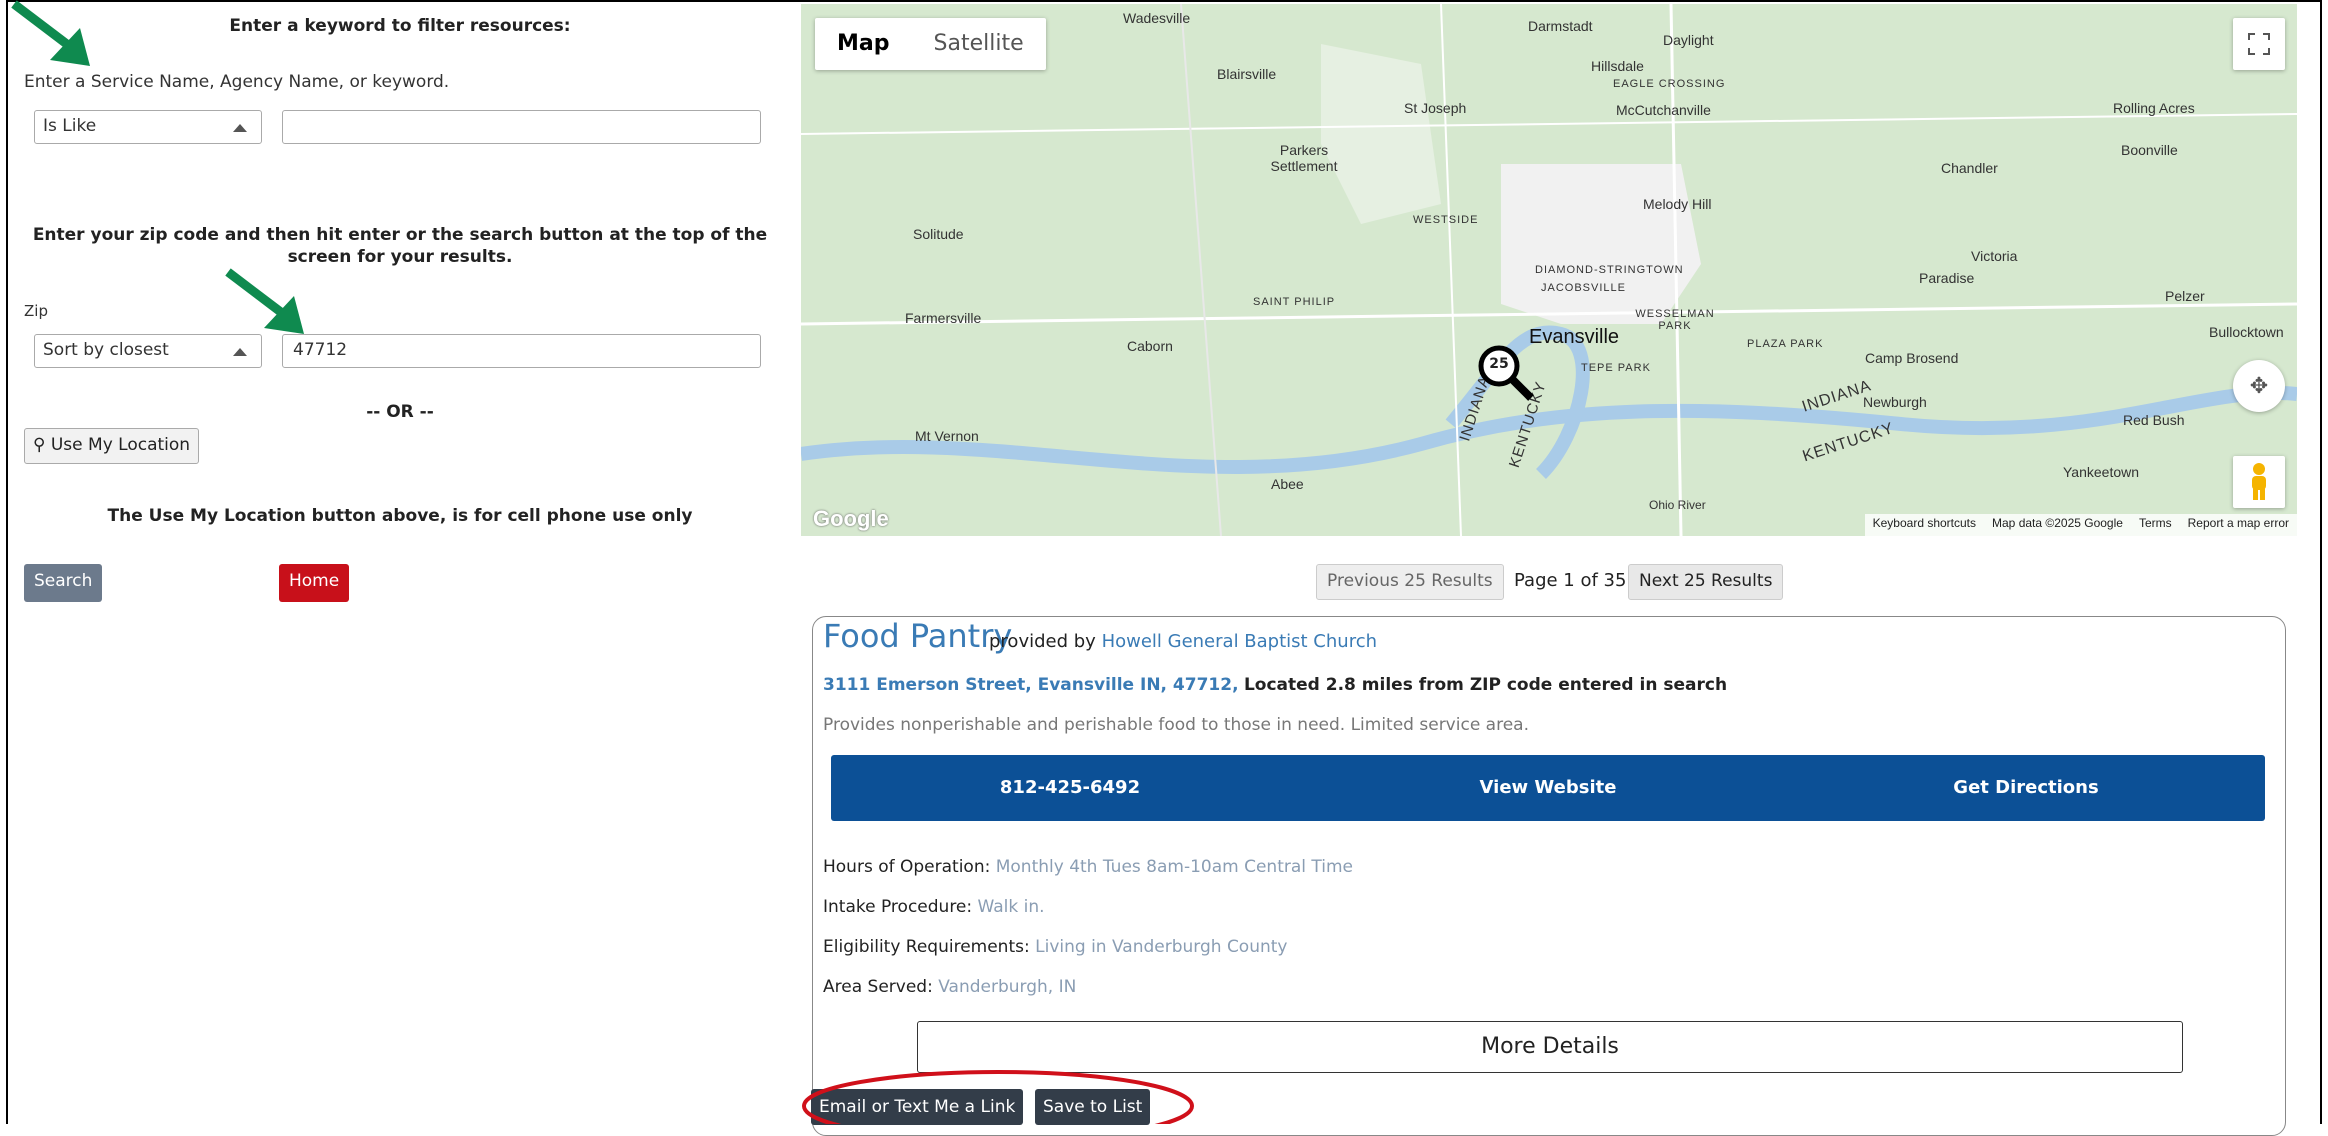 The image size is (2328, 1136). I want to click on intake-row: Intake Procedure: Walk in., so click(934, 907).